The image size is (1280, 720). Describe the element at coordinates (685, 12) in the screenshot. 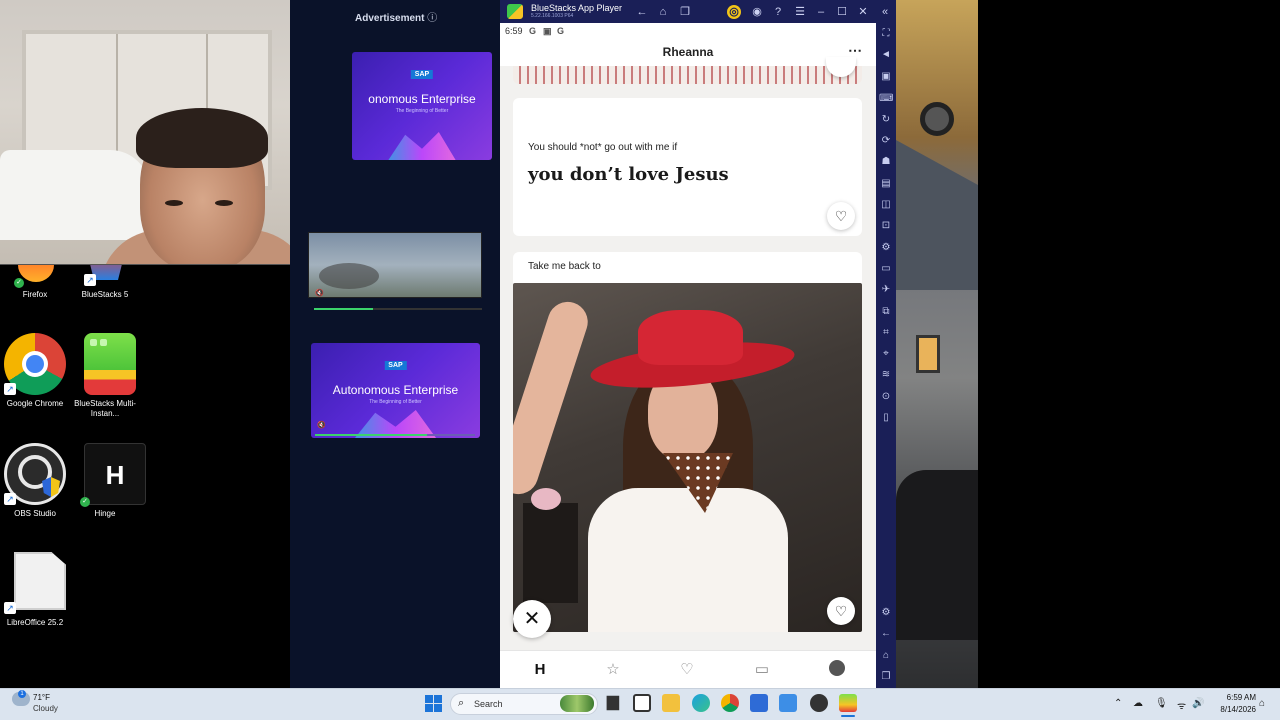

I see `recent-apps-icon: ❐` at that location.